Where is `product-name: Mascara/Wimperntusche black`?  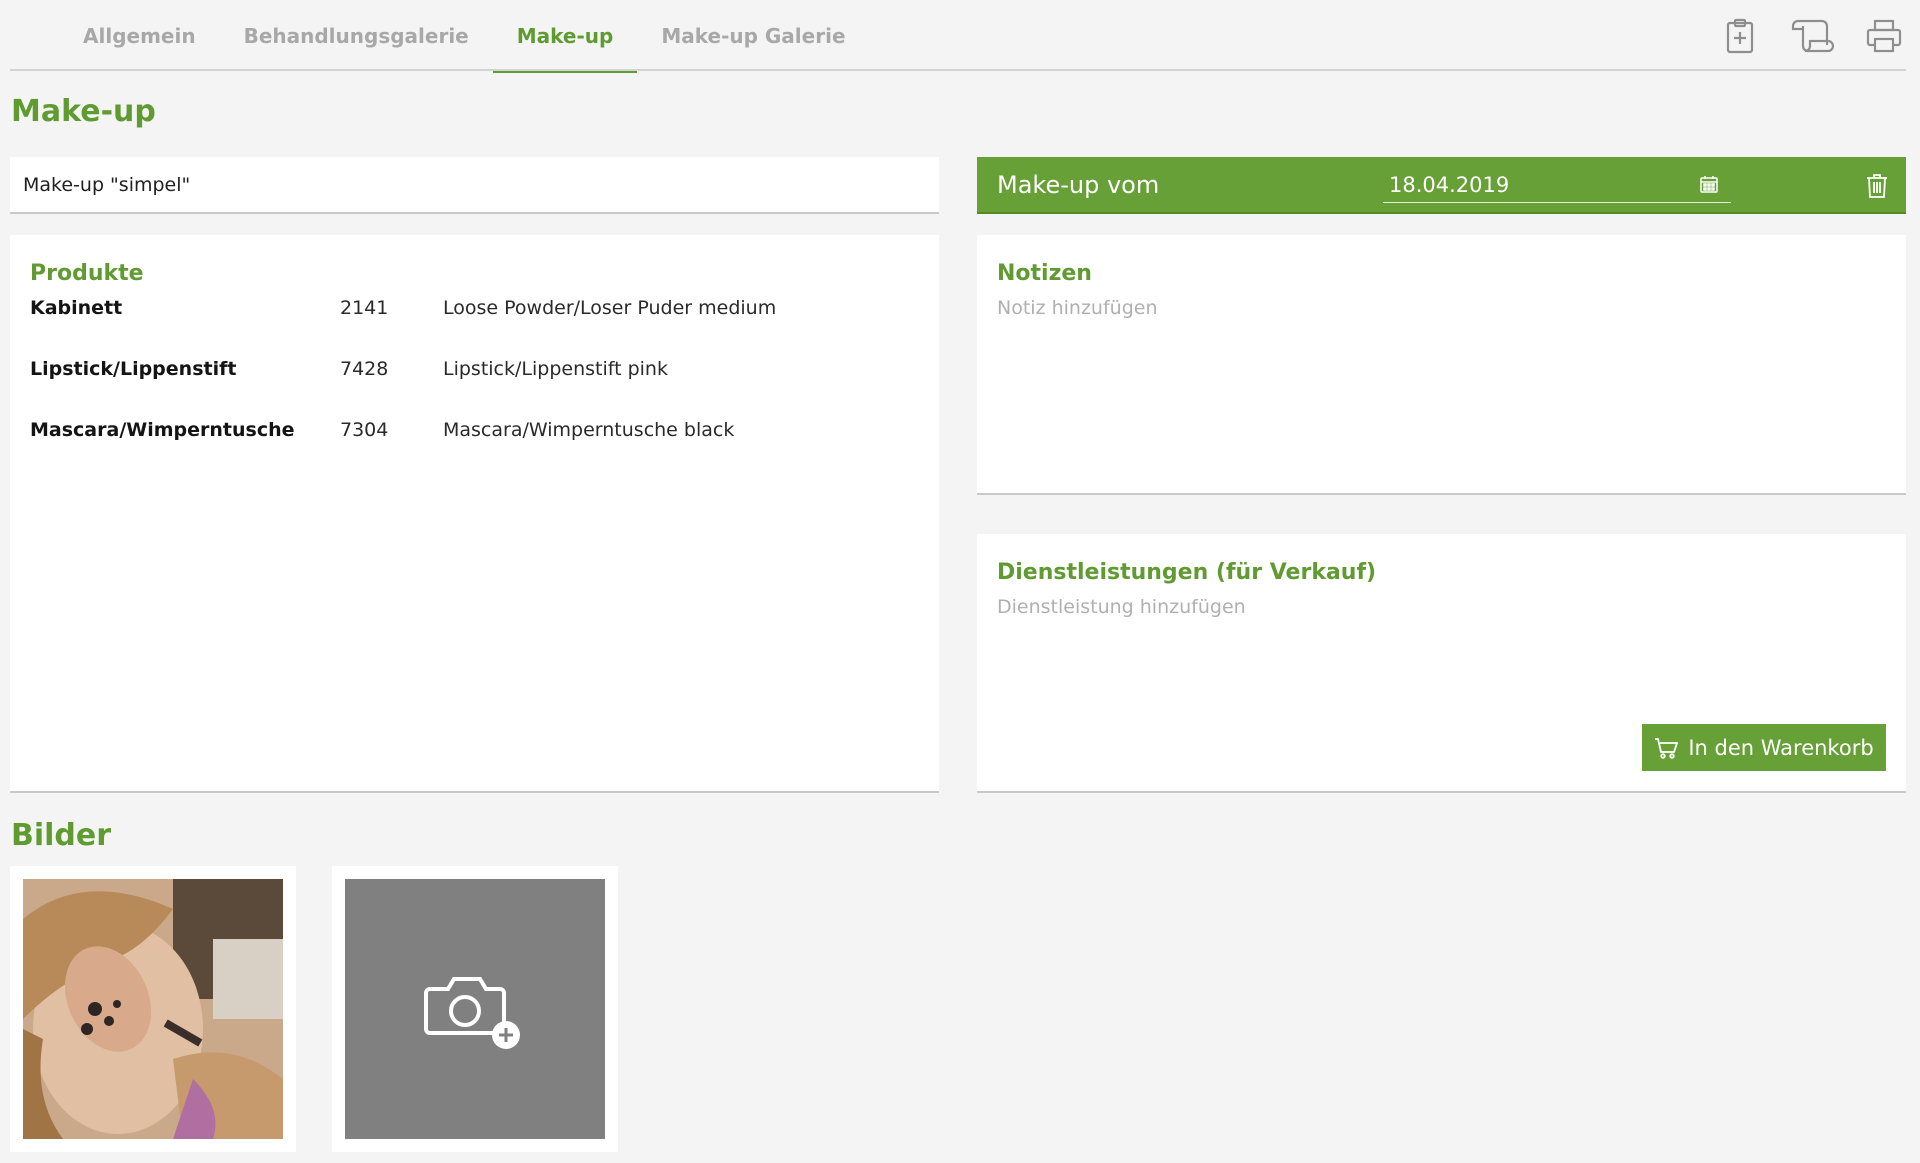 product-name: Mascara/Wimperntusche black is located at coordinates (589, 430).